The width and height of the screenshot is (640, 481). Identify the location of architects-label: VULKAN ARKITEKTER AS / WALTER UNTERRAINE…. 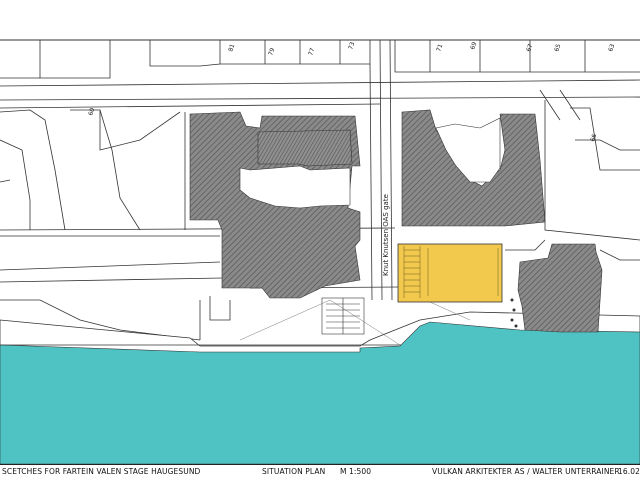
(526, 471).